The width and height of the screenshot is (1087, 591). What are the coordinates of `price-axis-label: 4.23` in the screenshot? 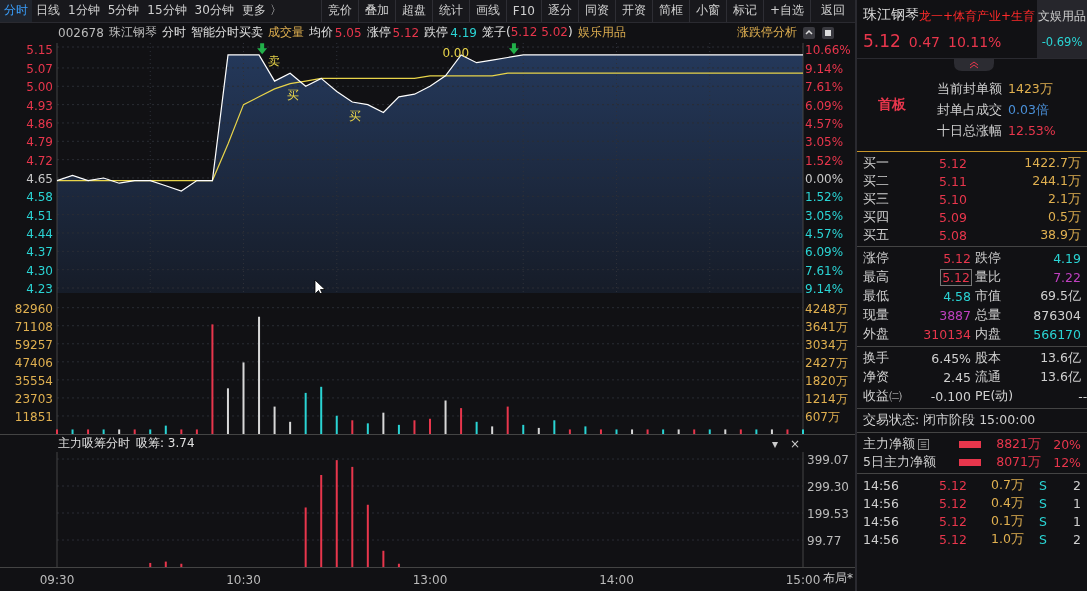 It's located at (39, 287).